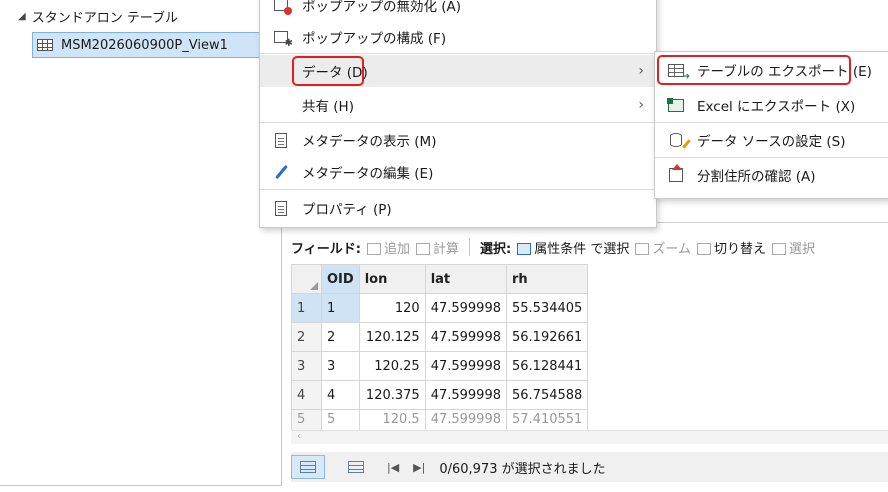 The width and height of the screenshot is (888, 492). Describe the element at coordinates (392, 366) in the screenshot. I see `lon-cell: 120.25` at that location.